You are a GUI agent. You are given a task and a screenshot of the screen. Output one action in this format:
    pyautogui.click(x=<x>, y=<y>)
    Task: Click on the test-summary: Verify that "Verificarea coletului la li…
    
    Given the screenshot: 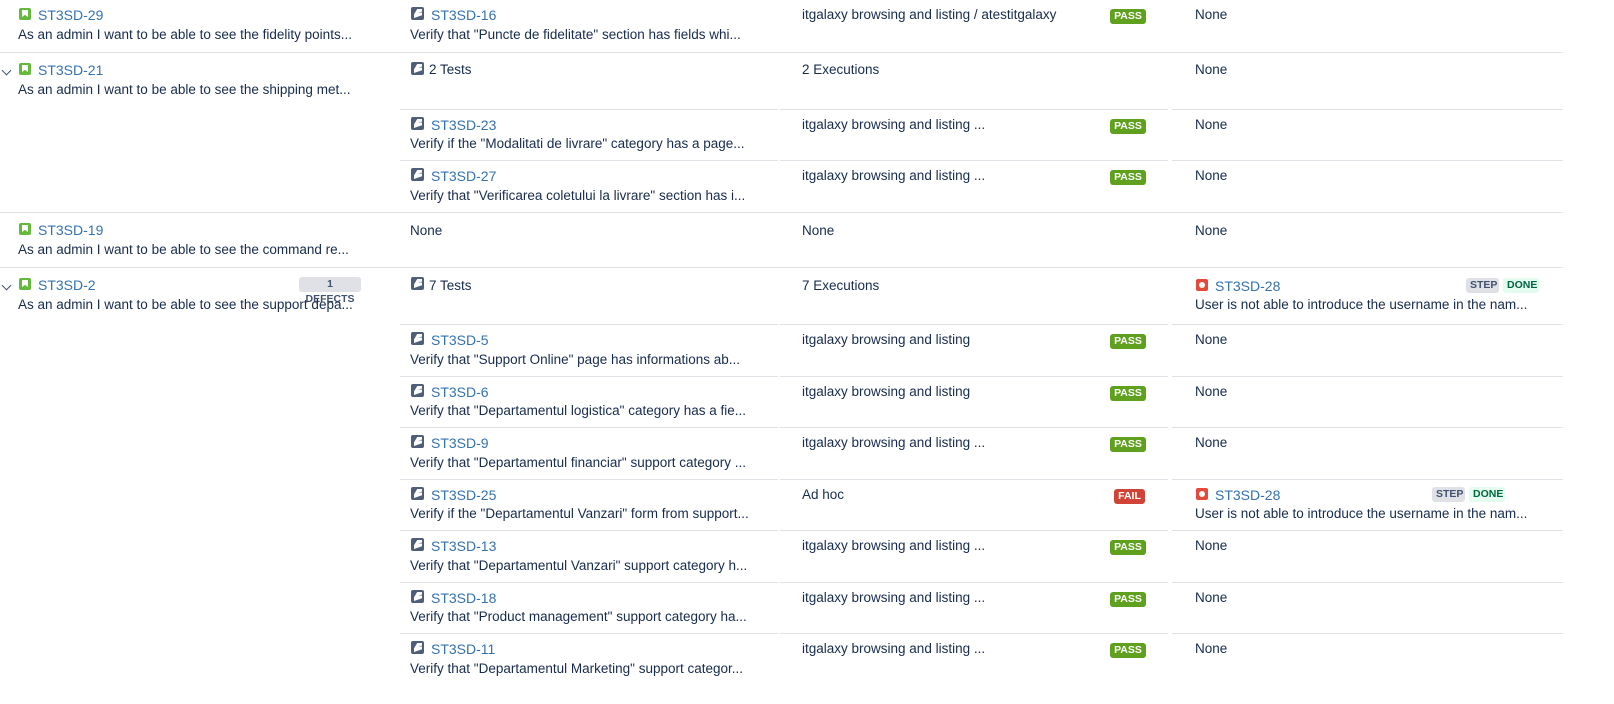 What is the action you would take?
    pyautogui.click(x=578, y=195)
    